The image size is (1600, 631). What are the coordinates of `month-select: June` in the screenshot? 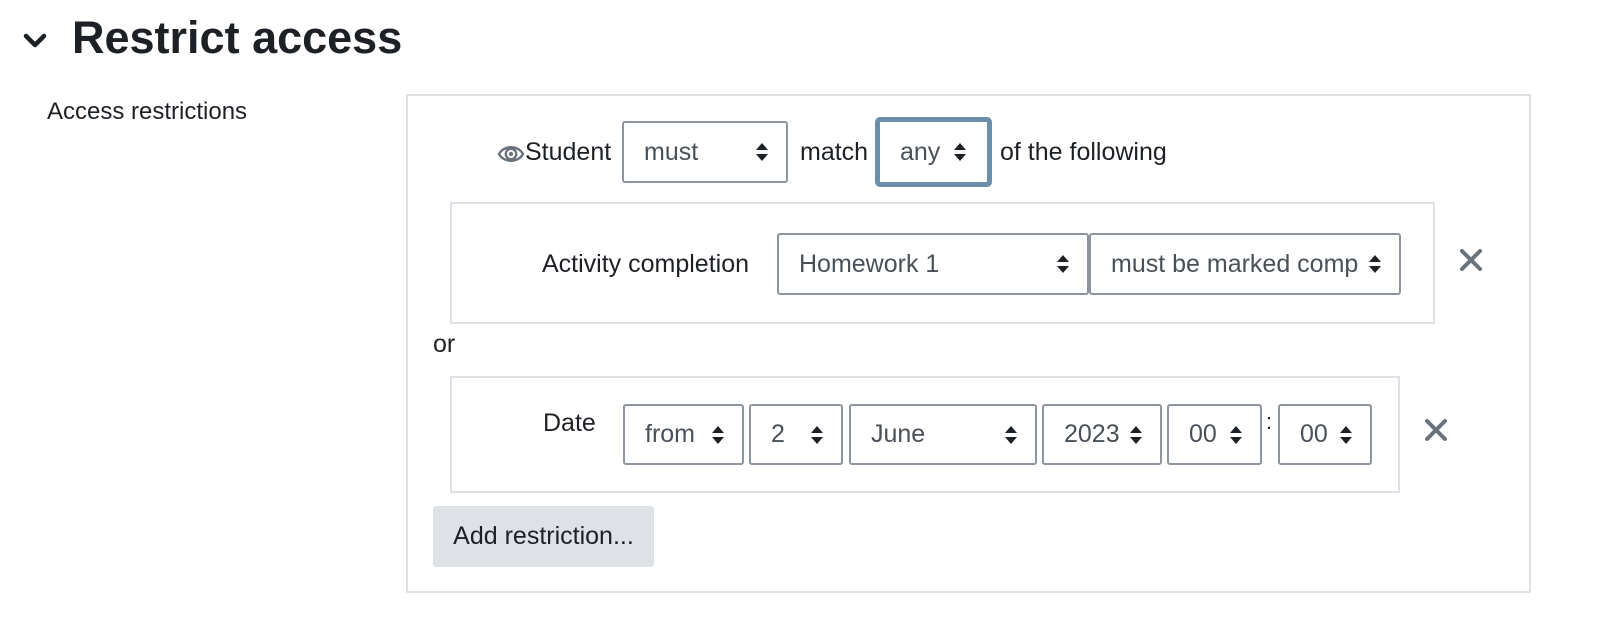 It's located at (943, 434).